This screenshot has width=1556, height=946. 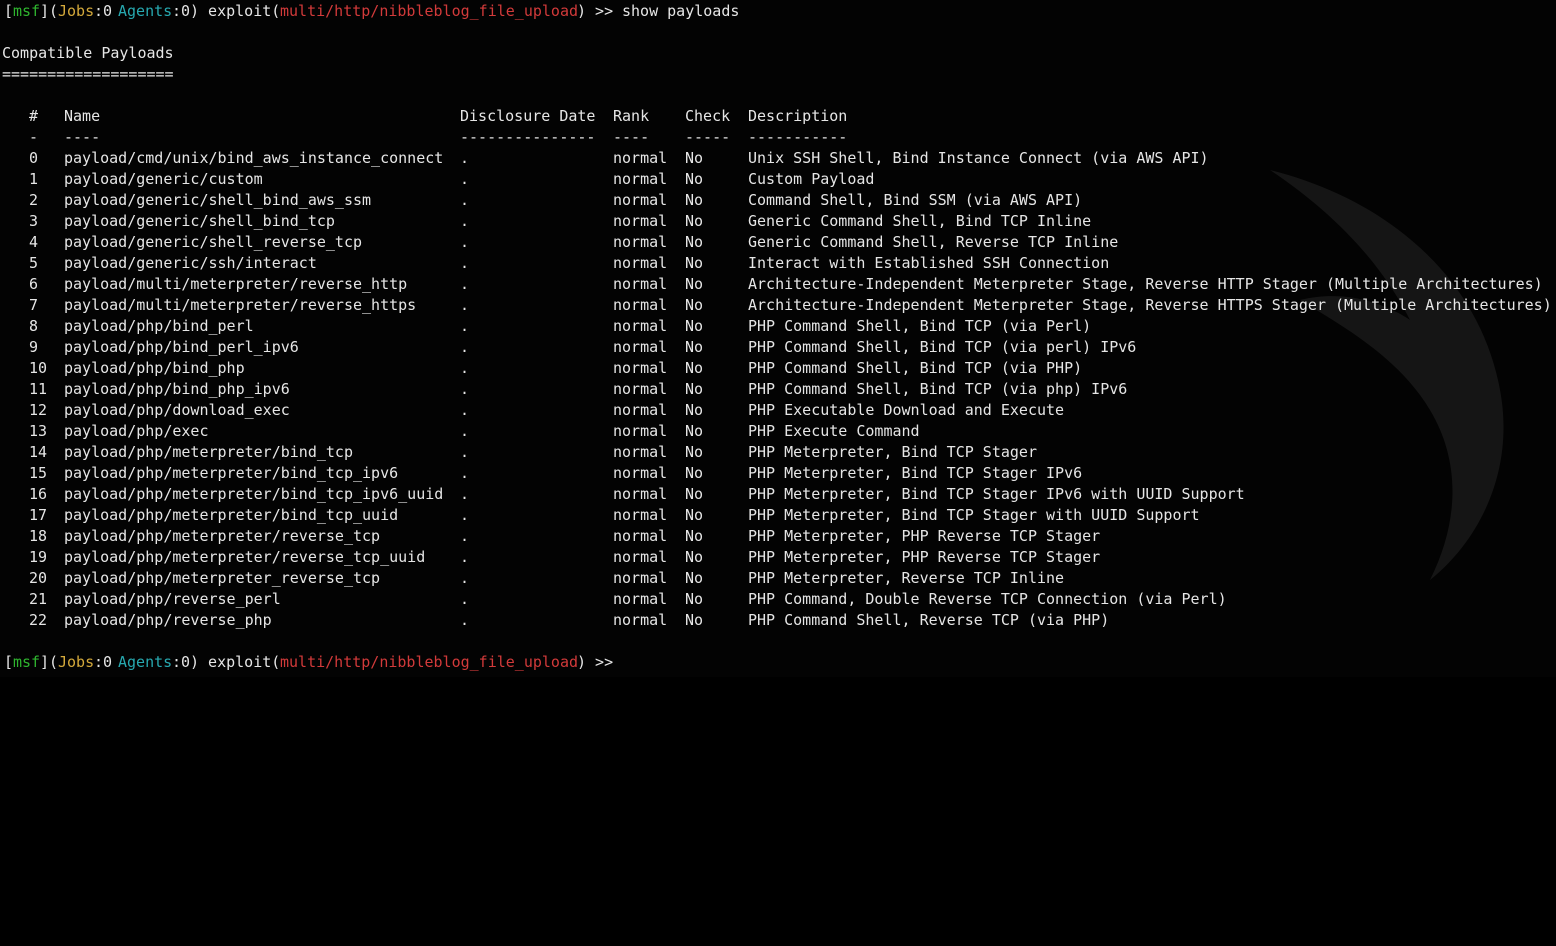 What do you see at coordinates (915, 368) in the screenshot?
I see `row-desc: PHP Command Shell, Bind TCP (via PHP)` at bounding box center [915, 368].